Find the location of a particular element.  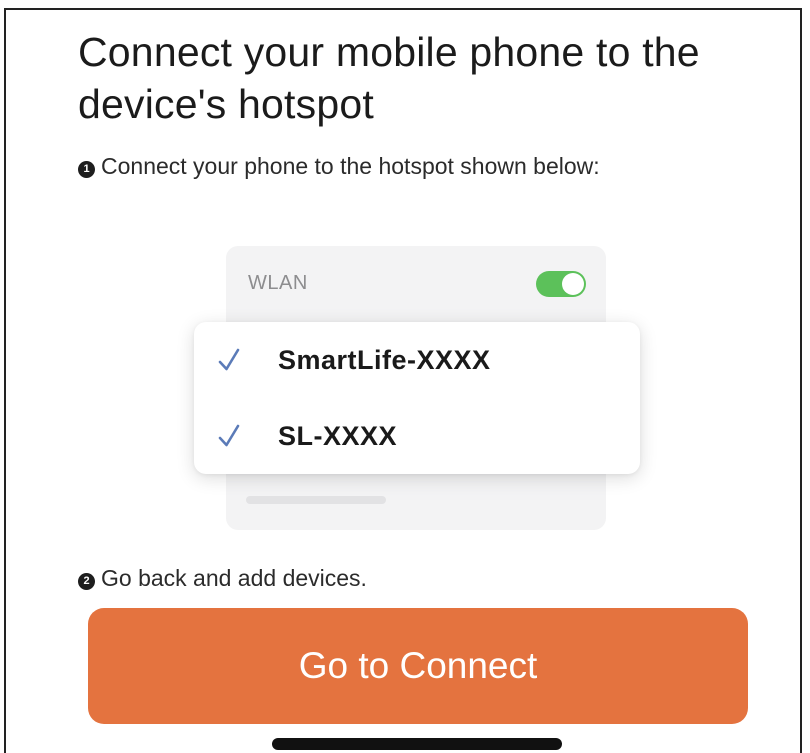

step-2-number-badge: 2 is located at coordinates (86, 581).